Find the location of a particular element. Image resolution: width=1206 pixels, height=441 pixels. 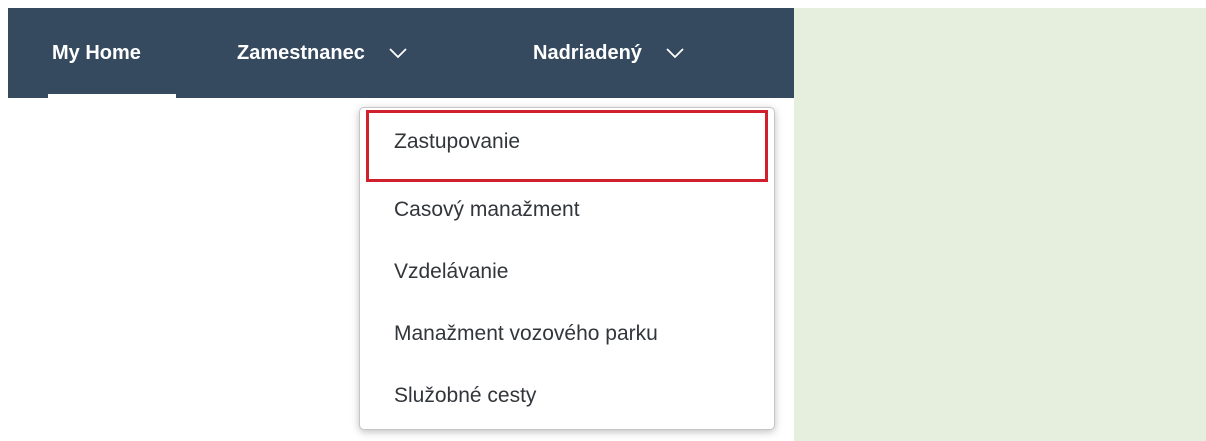

menu-item-sluzobne-cesty: Služobné cesty is located at coordinates (567, 396).